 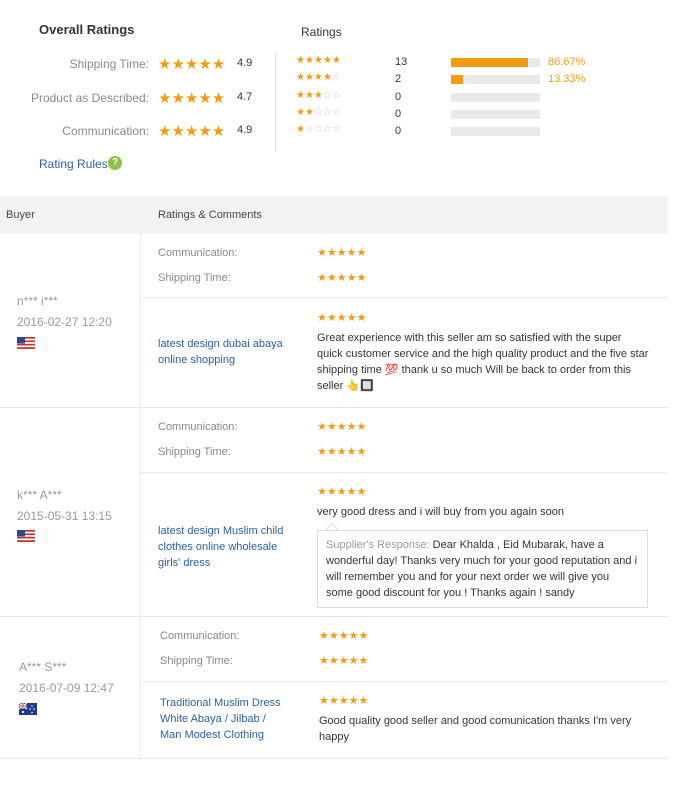 I want to click on buyer-info: n*** i*** 2016-02-27 12:20, so click(x=70, y=320).